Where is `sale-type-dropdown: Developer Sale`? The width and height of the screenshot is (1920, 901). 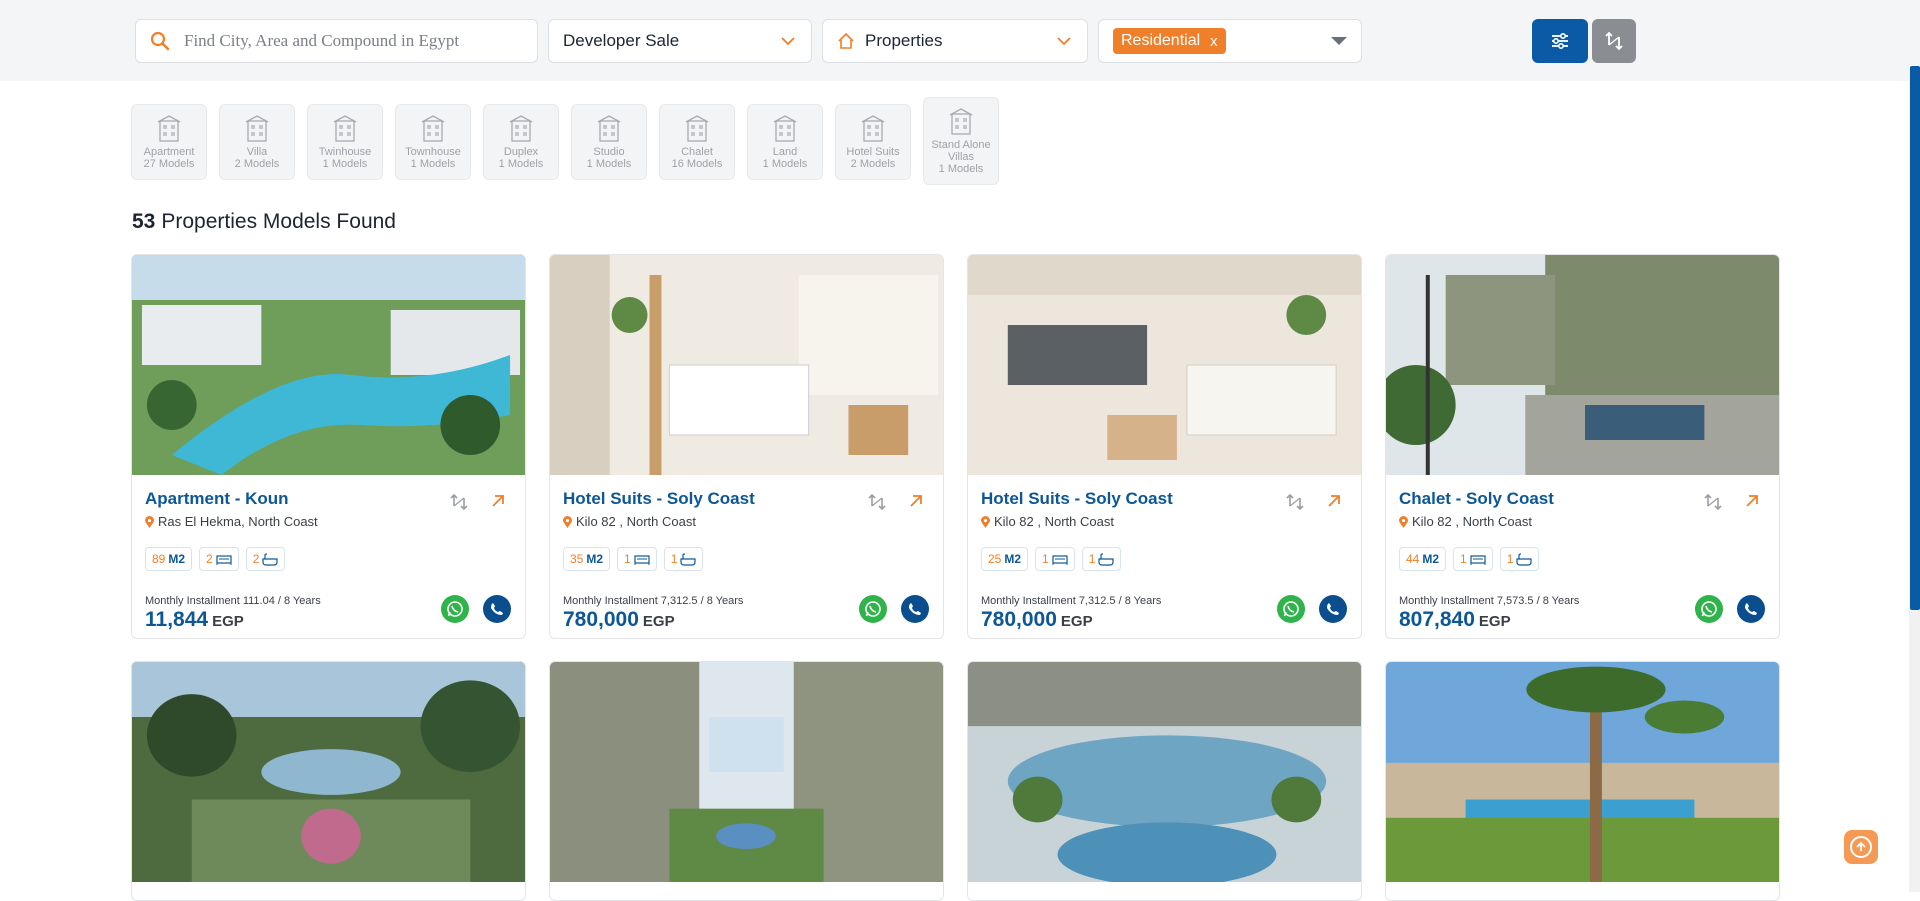 sale-type-dropdown: Developer Sale is located at coordinates (680, 41).